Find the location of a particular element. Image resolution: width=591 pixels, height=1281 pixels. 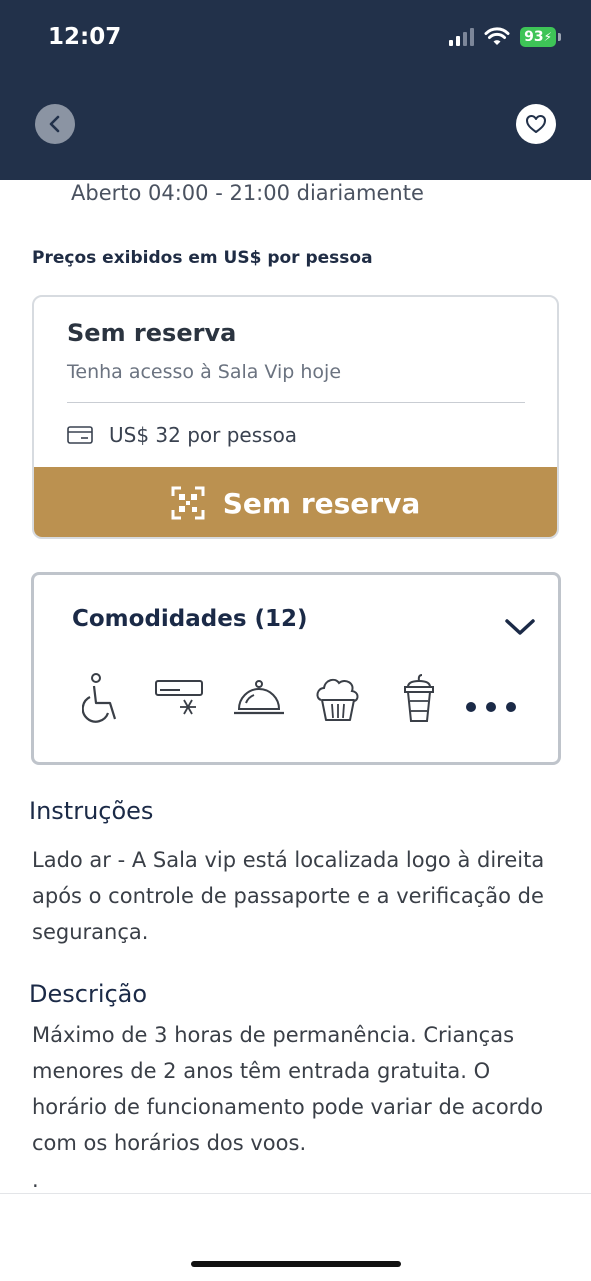

app-header: 12:07 93 ⚡ is located at coordinates (295, 90).